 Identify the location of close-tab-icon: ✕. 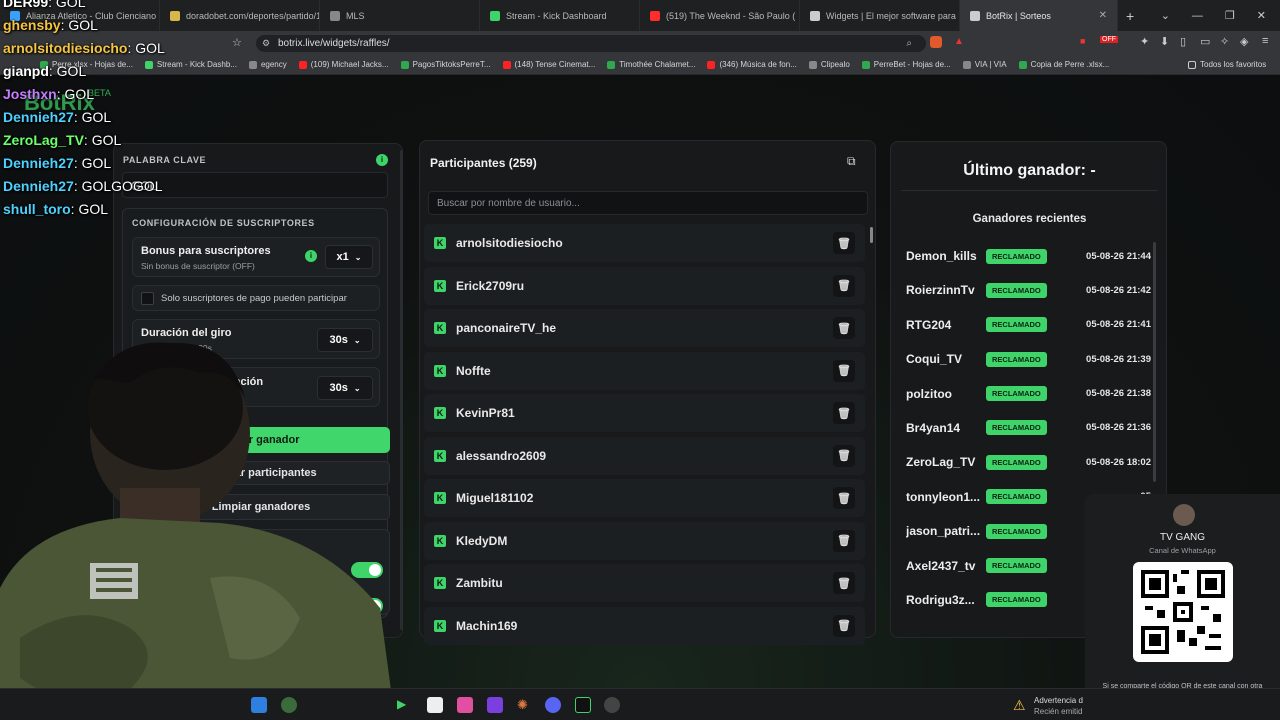
(1103, 15).